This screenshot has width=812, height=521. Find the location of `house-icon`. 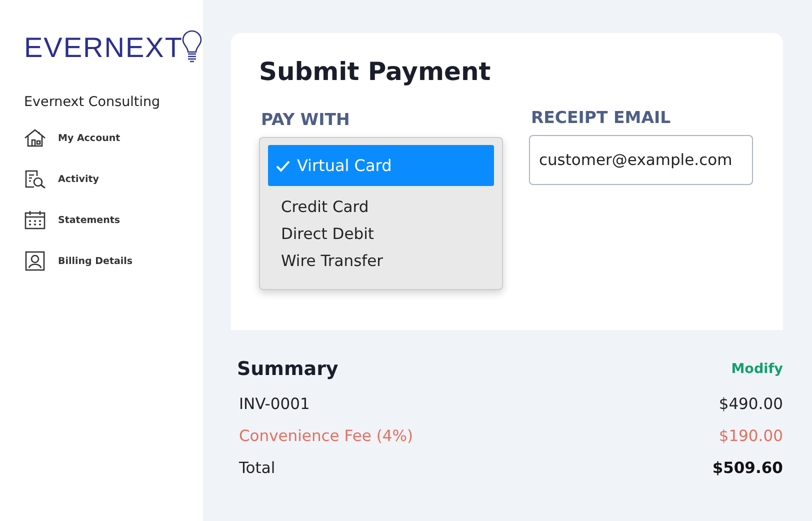

house-icon is located at coordinates (35, 138).